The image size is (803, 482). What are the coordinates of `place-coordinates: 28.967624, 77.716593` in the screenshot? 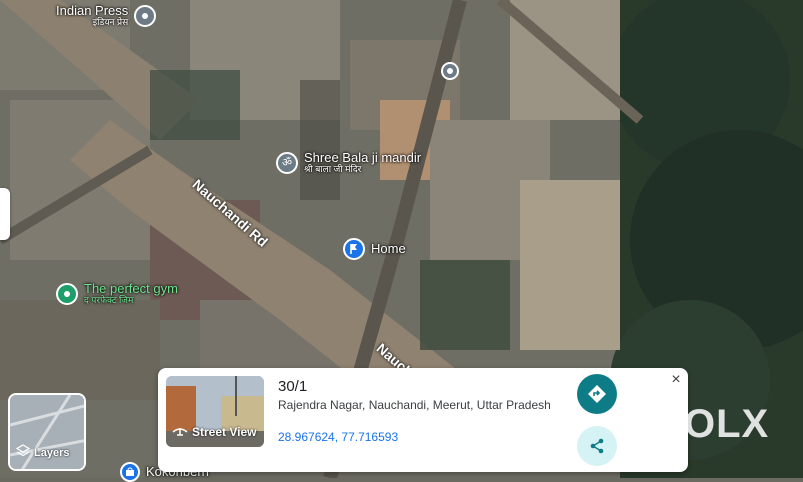 It's located at (338, 437).